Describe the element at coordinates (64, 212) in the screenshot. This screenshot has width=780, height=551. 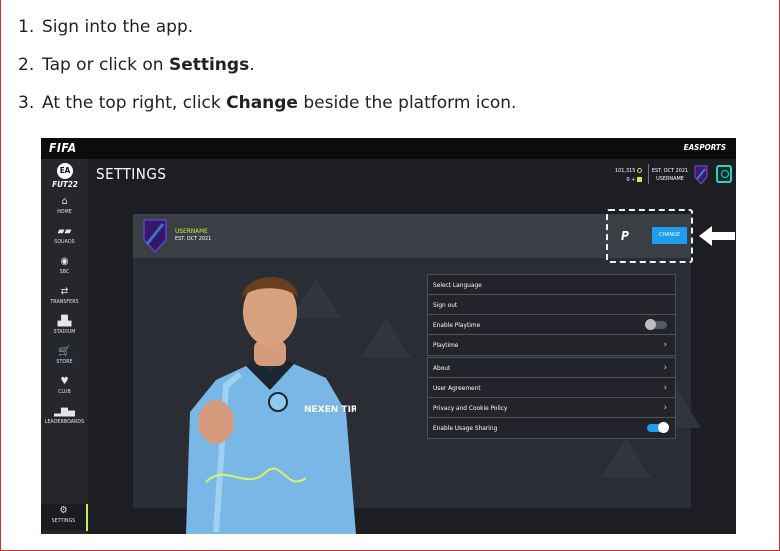
I see `sidebar-item-label: HOME` at that location.